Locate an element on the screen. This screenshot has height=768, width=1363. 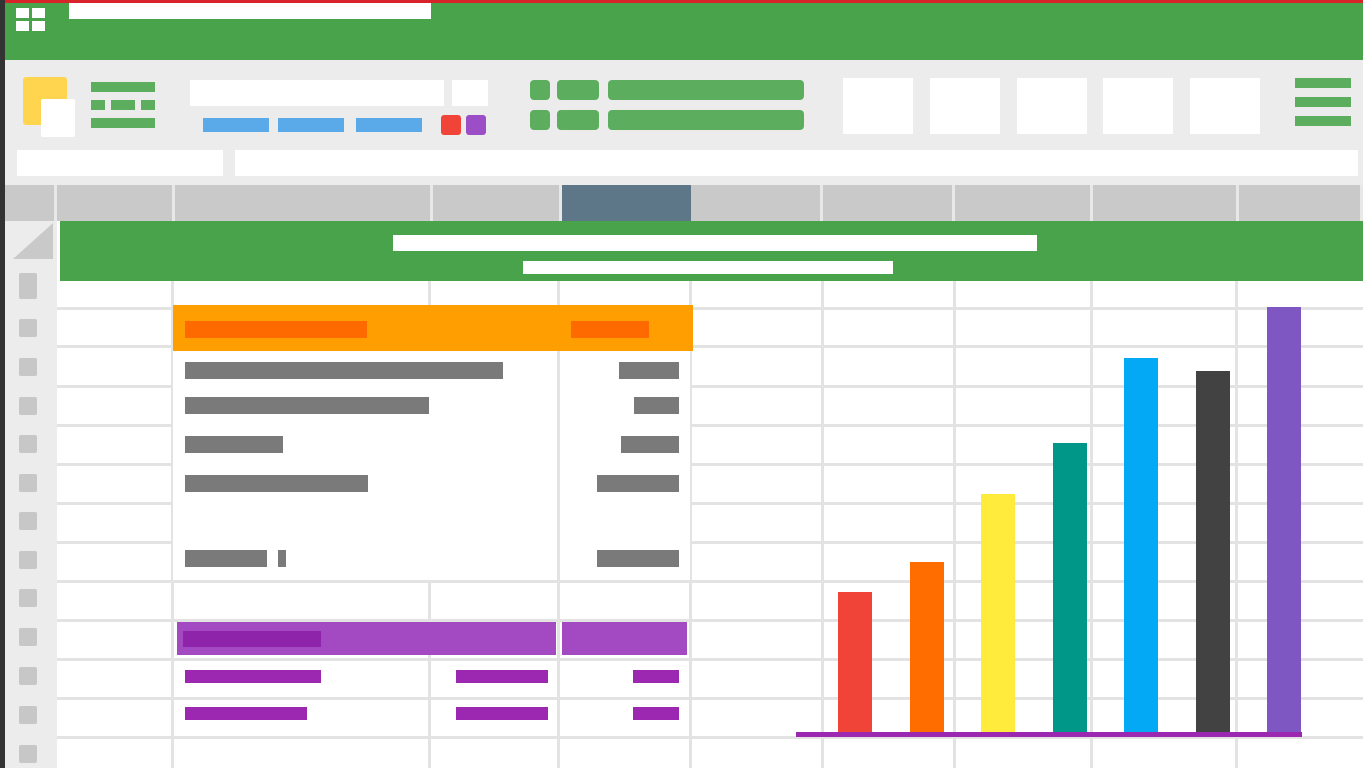
document-title-field is located at coordinates (250, 11).